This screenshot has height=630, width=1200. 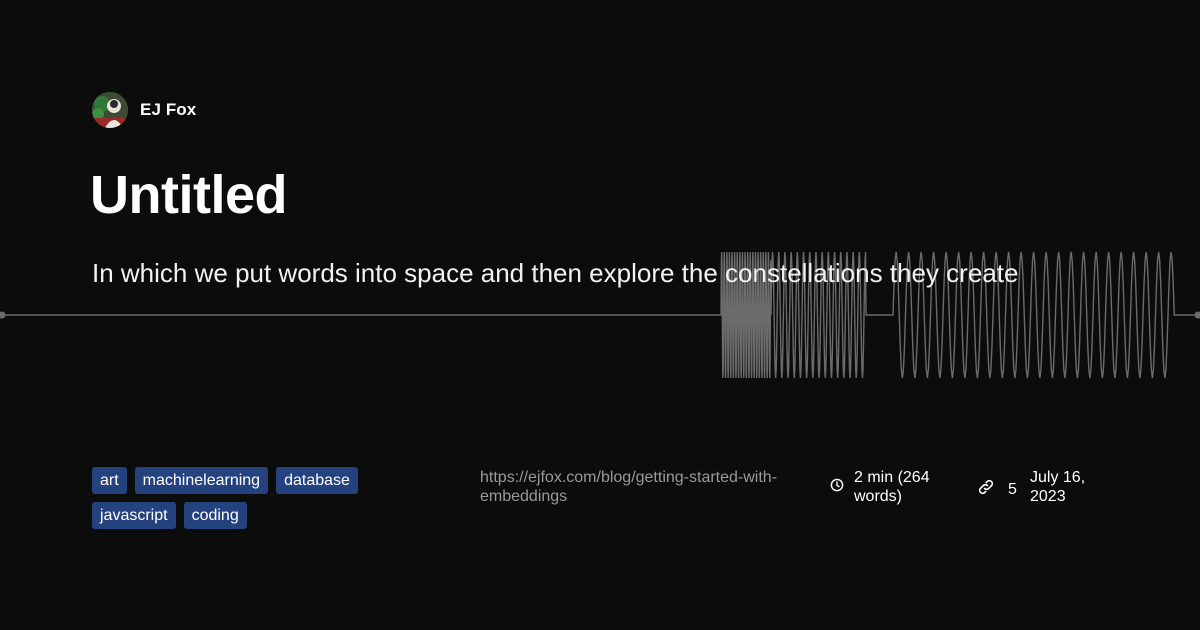 What do you see at coordinates (1058, 487) in the screenshot?
I see `post-date: July 16, 2023` at bounding box center [1058, 487].